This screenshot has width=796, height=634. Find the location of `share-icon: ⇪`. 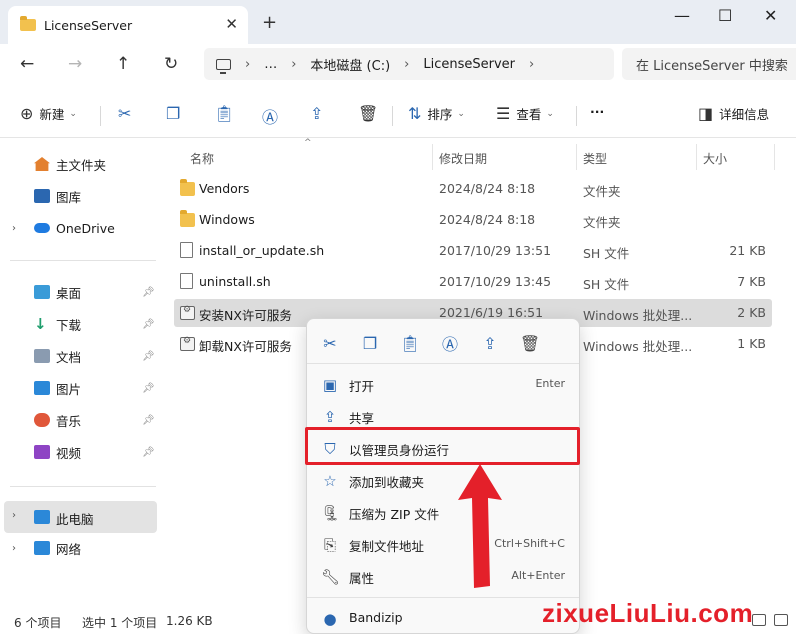

share-icon: ⇪ is located at coordinates (330, 417).